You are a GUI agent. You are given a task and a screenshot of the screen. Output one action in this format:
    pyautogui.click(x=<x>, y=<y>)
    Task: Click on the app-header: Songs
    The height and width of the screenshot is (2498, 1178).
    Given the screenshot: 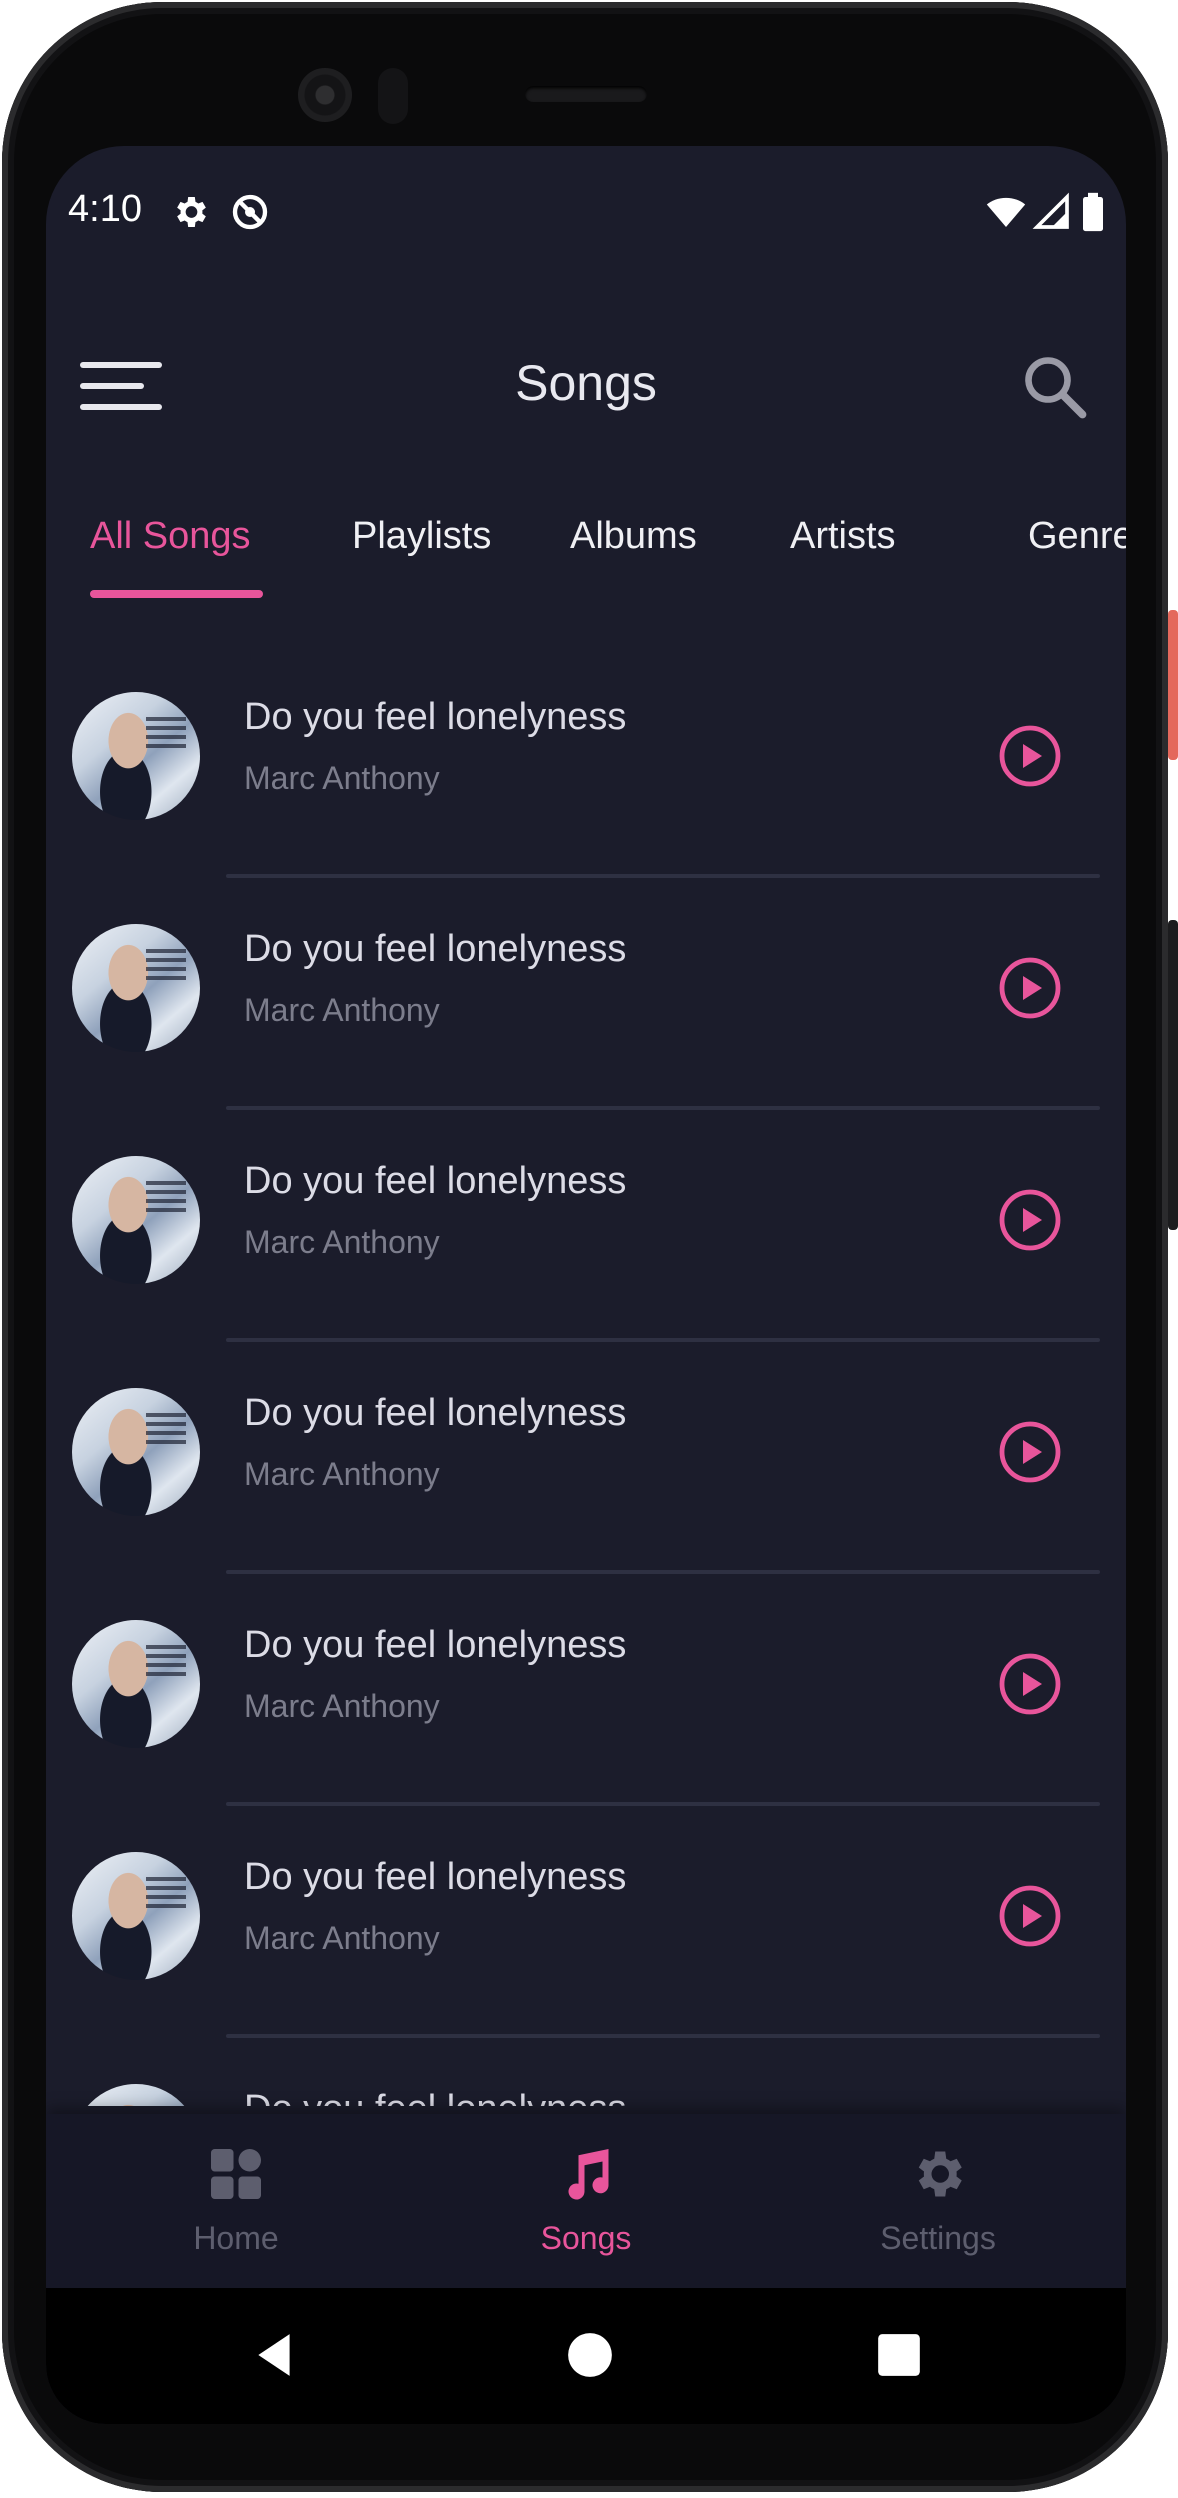 What is the action you would take?
    pyautogui.click(x=586, y=376)
    